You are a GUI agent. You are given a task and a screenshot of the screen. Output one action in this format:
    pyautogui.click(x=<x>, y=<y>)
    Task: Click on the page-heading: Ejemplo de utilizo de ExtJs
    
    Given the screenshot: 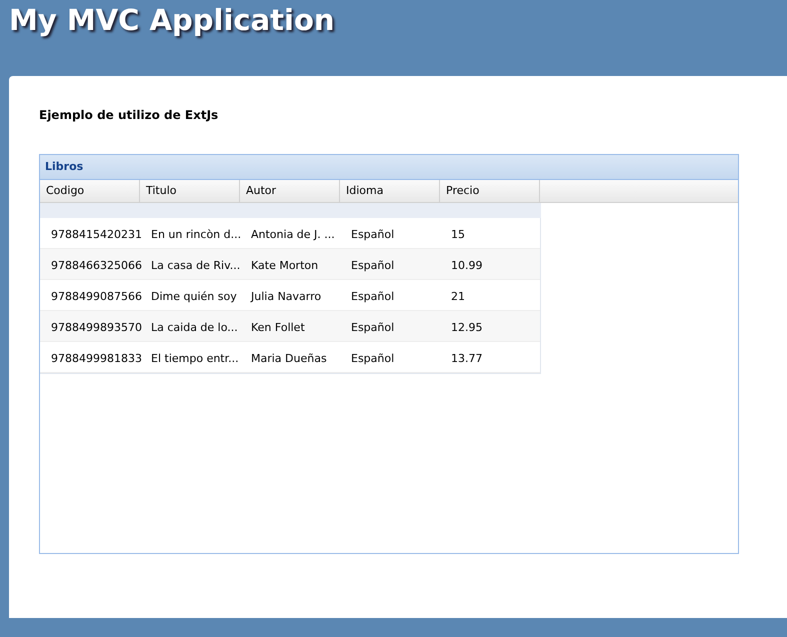 What is the action you would take?
    pyautogui.click(x=129, y=115)
    